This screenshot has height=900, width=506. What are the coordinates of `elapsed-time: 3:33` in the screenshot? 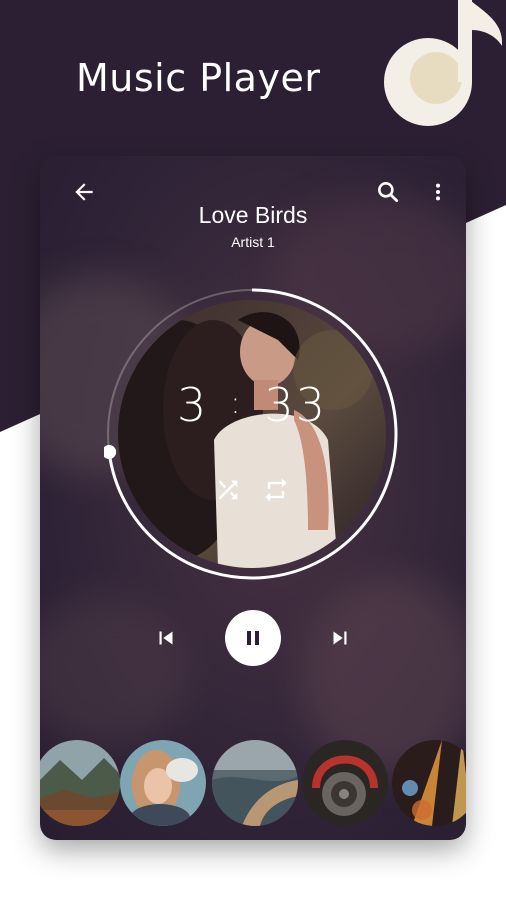 It's located at (252, 405).